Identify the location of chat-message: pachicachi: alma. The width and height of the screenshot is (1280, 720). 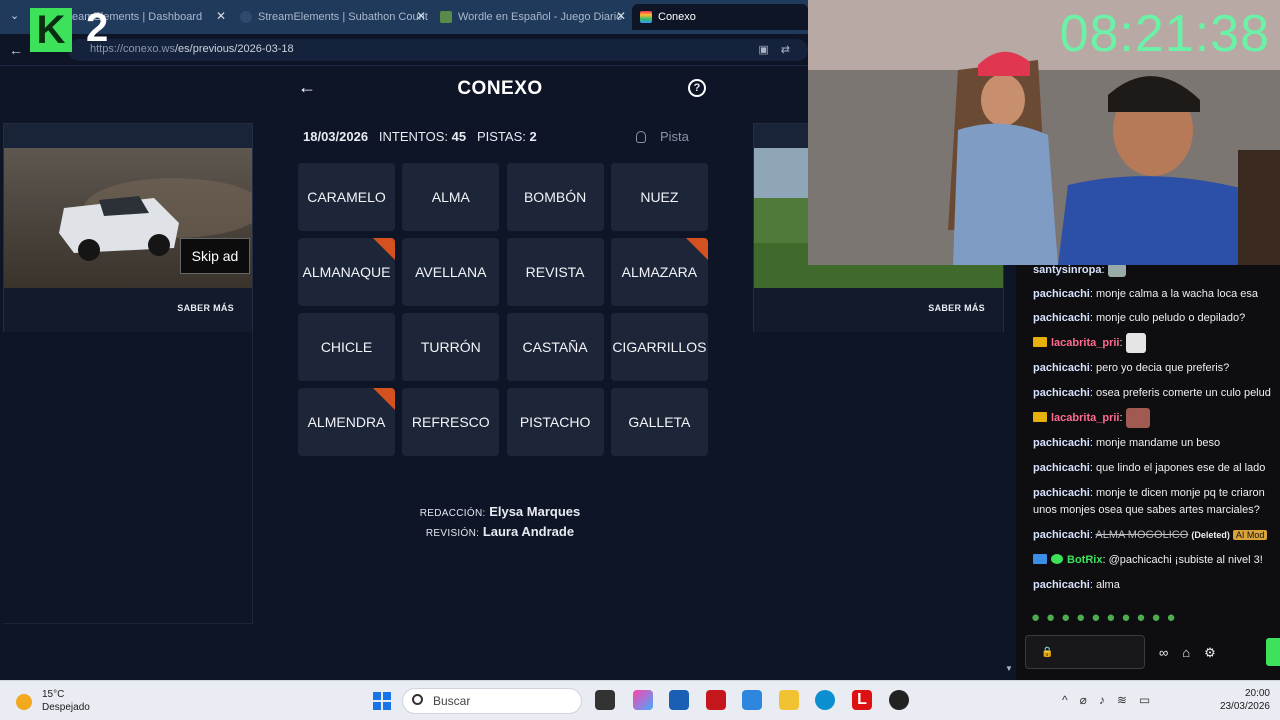
(1076, 585).